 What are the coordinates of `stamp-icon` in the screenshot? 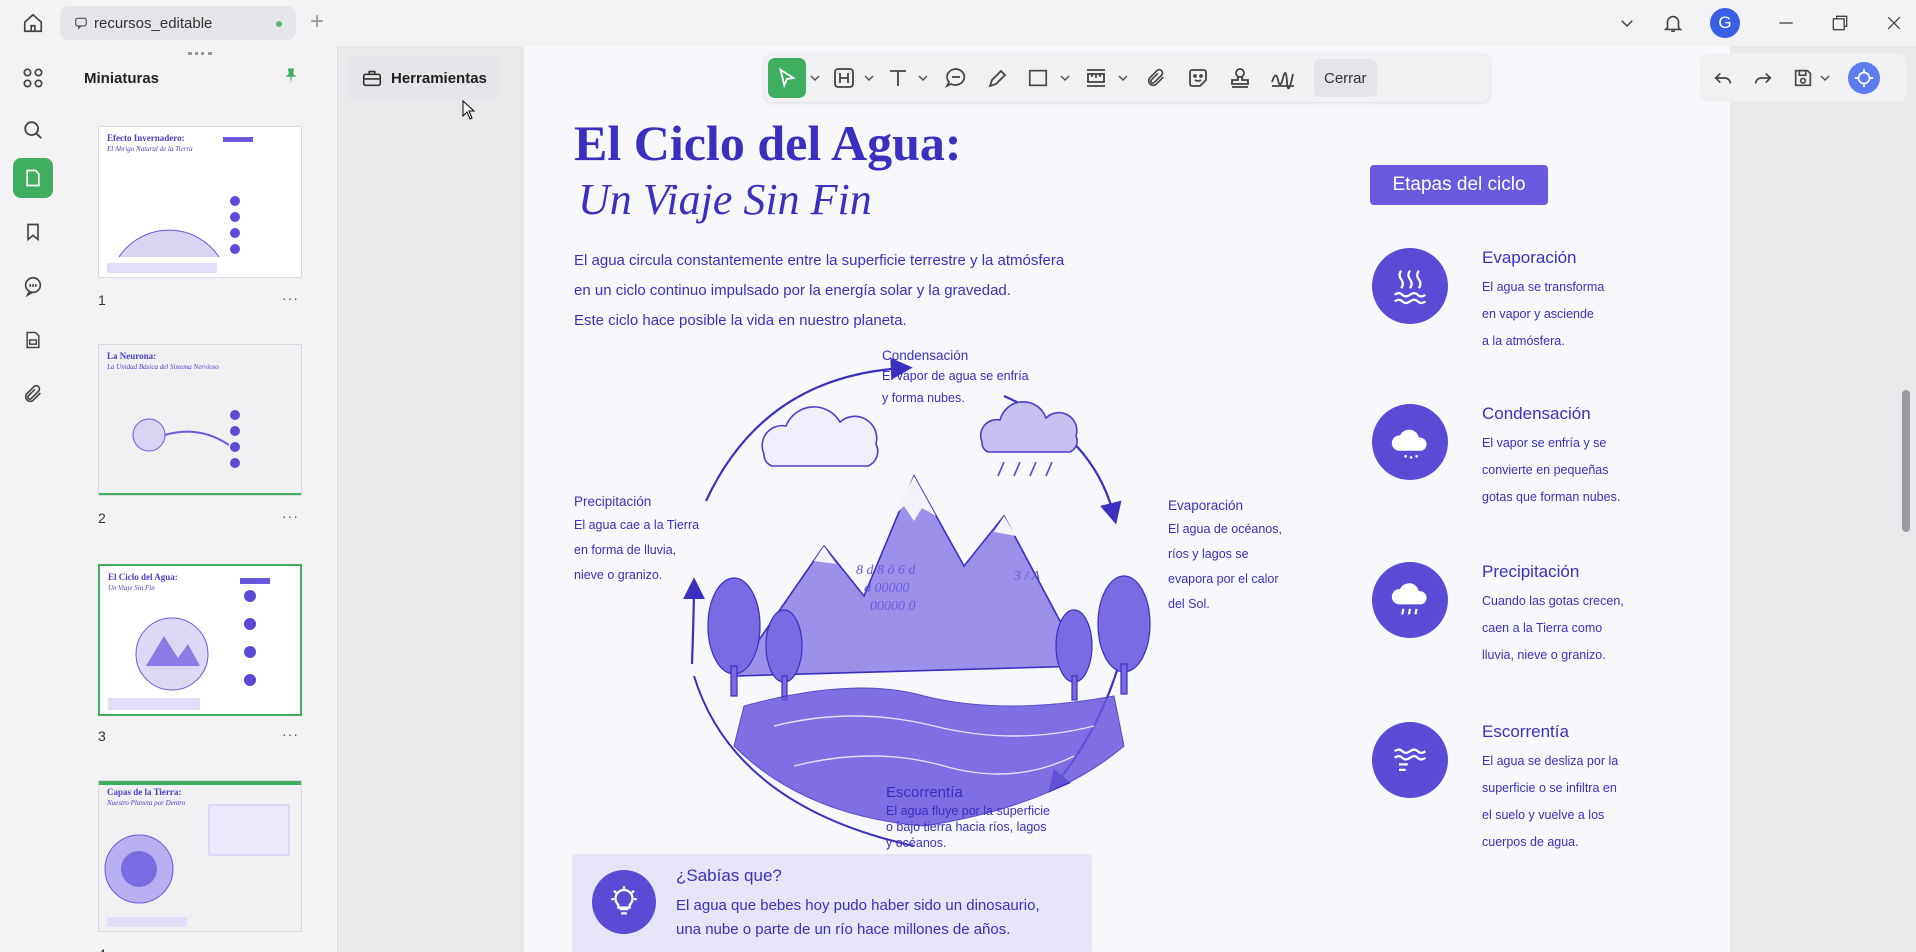 It's located at (1240, 78).